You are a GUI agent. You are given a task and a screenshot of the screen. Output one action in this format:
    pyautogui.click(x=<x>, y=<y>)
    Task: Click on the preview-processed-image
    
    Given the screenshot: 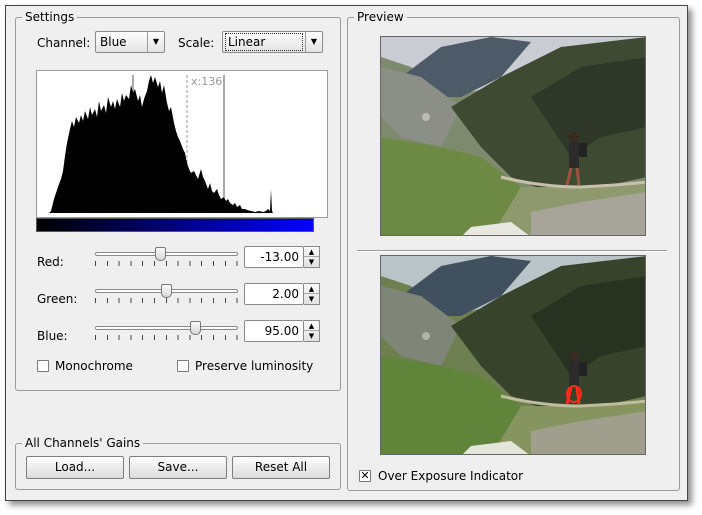 What is the action you would take?
    pyautogui.click(x=513, y=355)
    